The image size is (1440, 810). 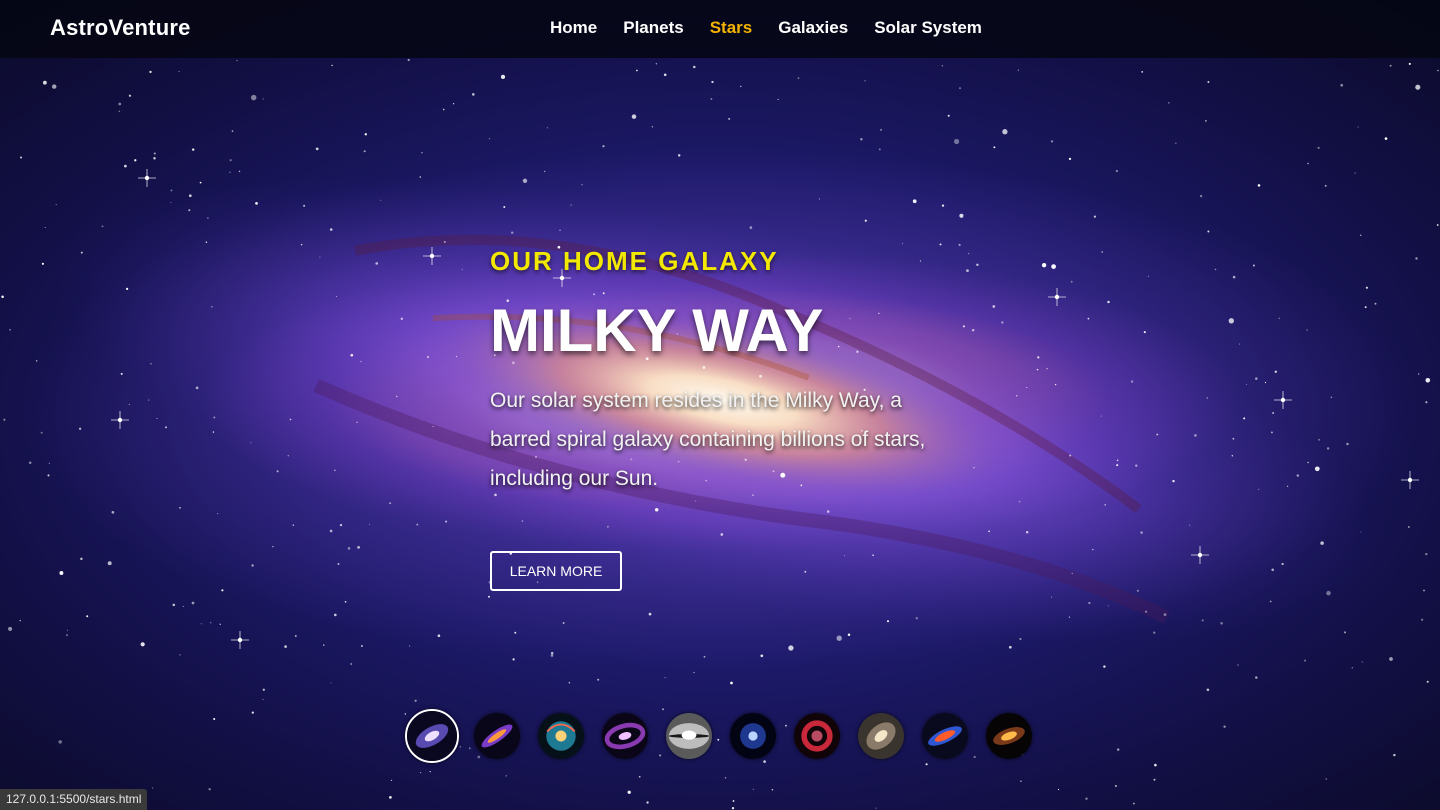 What do you see at coordinates (573, 28) in the screenshot?
I see `nav-link-home: Home` at bounding box center [573, 28].